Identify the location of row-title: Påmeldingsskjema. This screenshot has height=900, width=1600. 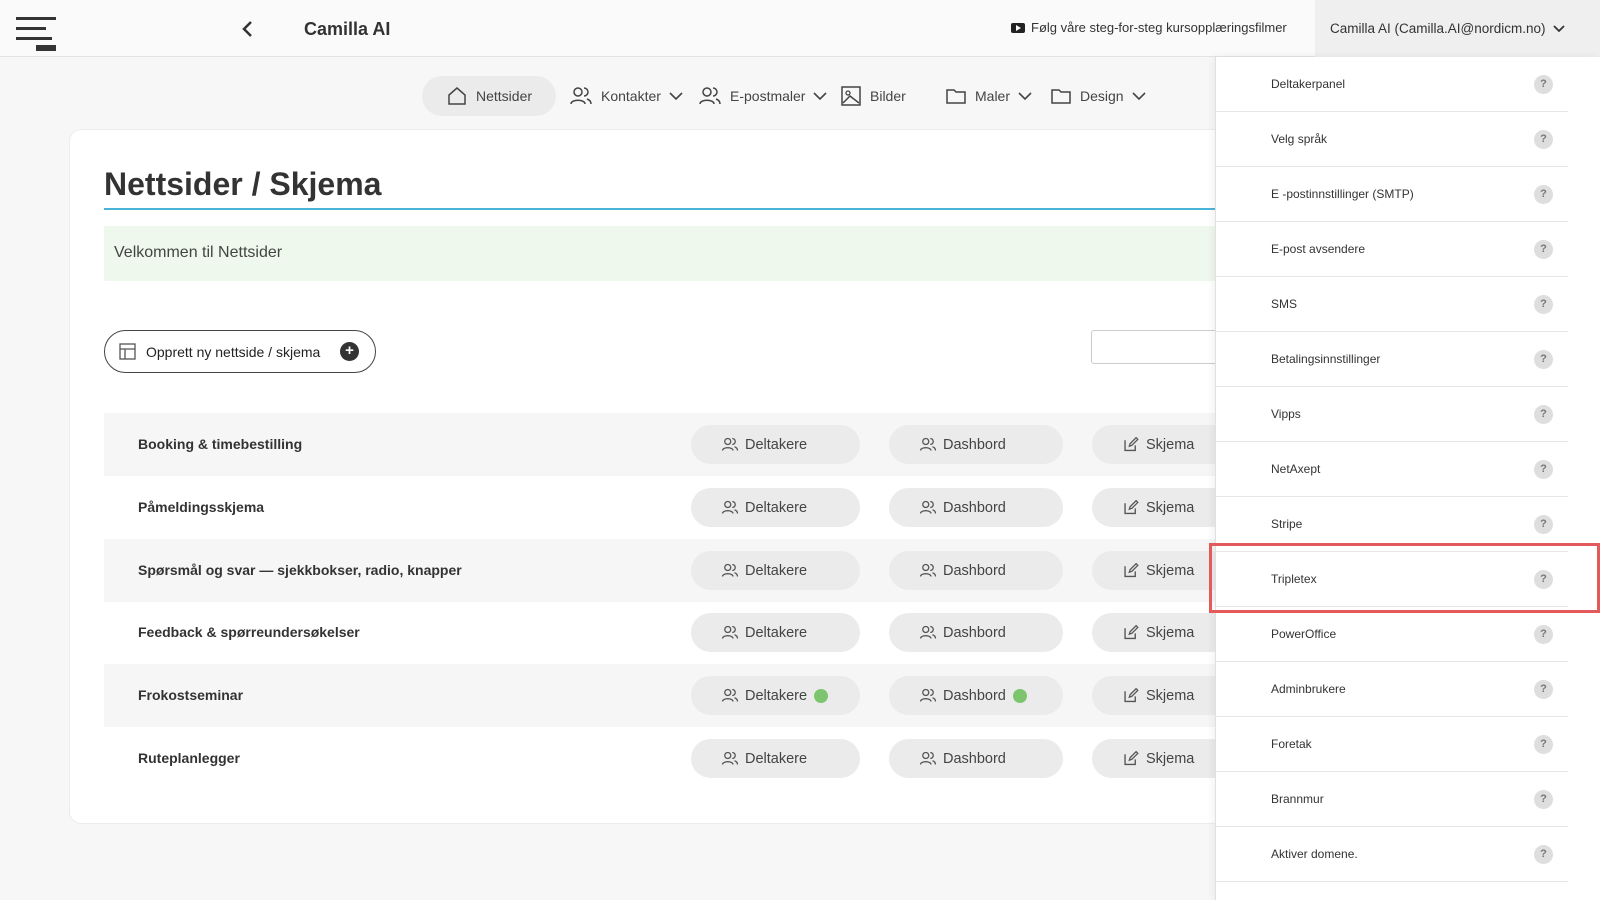
(201, 507).